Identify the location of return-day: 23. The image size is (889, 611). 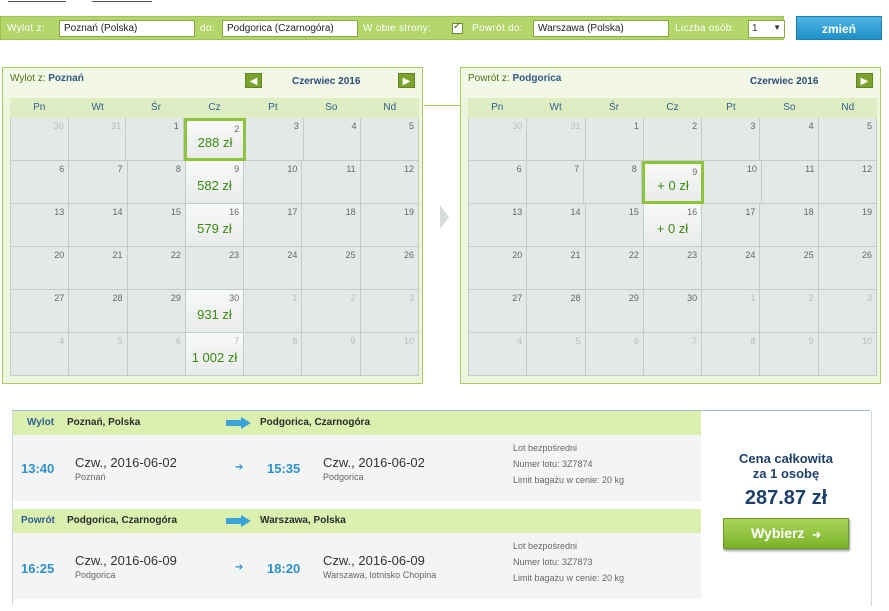
(673, 268).